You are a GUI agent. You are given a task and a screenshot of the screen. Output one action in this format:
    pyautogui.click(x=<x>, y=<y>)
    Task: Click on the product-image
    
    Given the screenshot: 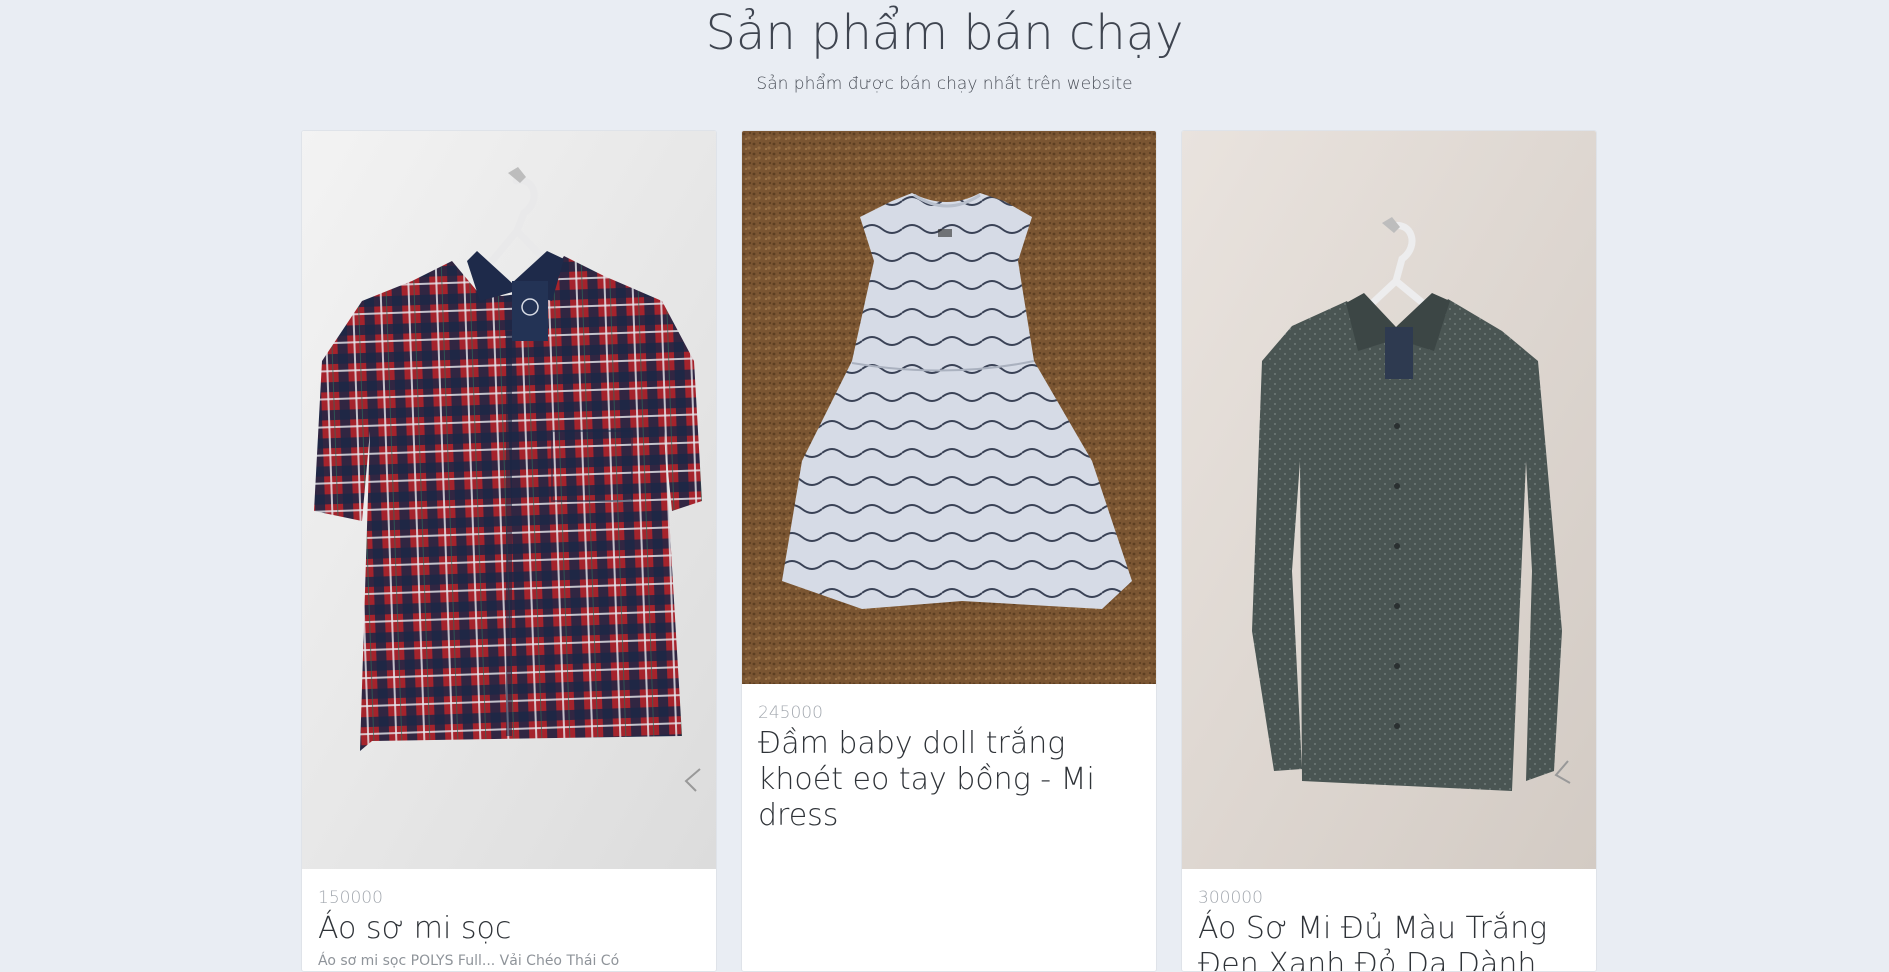 What is the action you would take?
    pyautogui.click(x=949, y=407)
    